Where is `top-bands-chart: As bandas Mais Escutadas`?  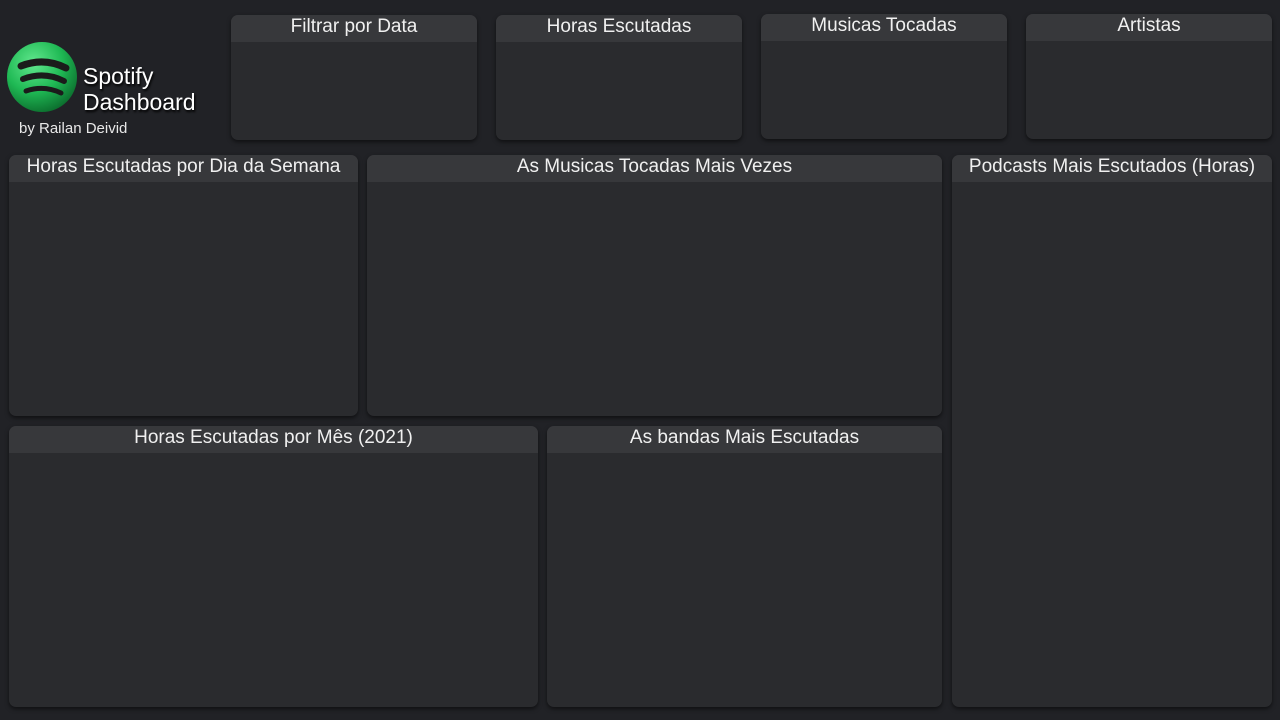
top-bands-chart: As bandas Mais Escutadas is located at coordinates (744, 566).